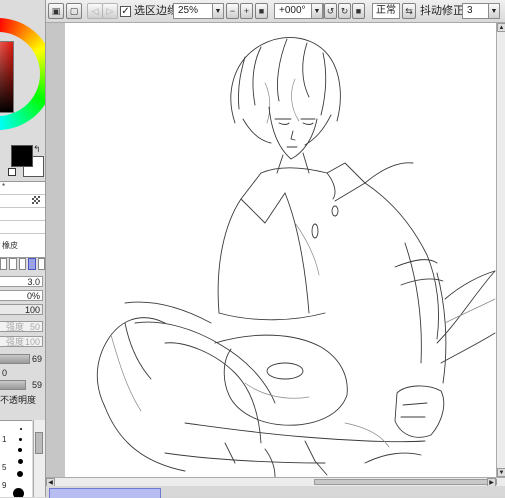  What do you see at coordinates (405, 482) in the screenshot?
I see `horizontal-scrollbar-thumb` at bounding box center [405, 482].